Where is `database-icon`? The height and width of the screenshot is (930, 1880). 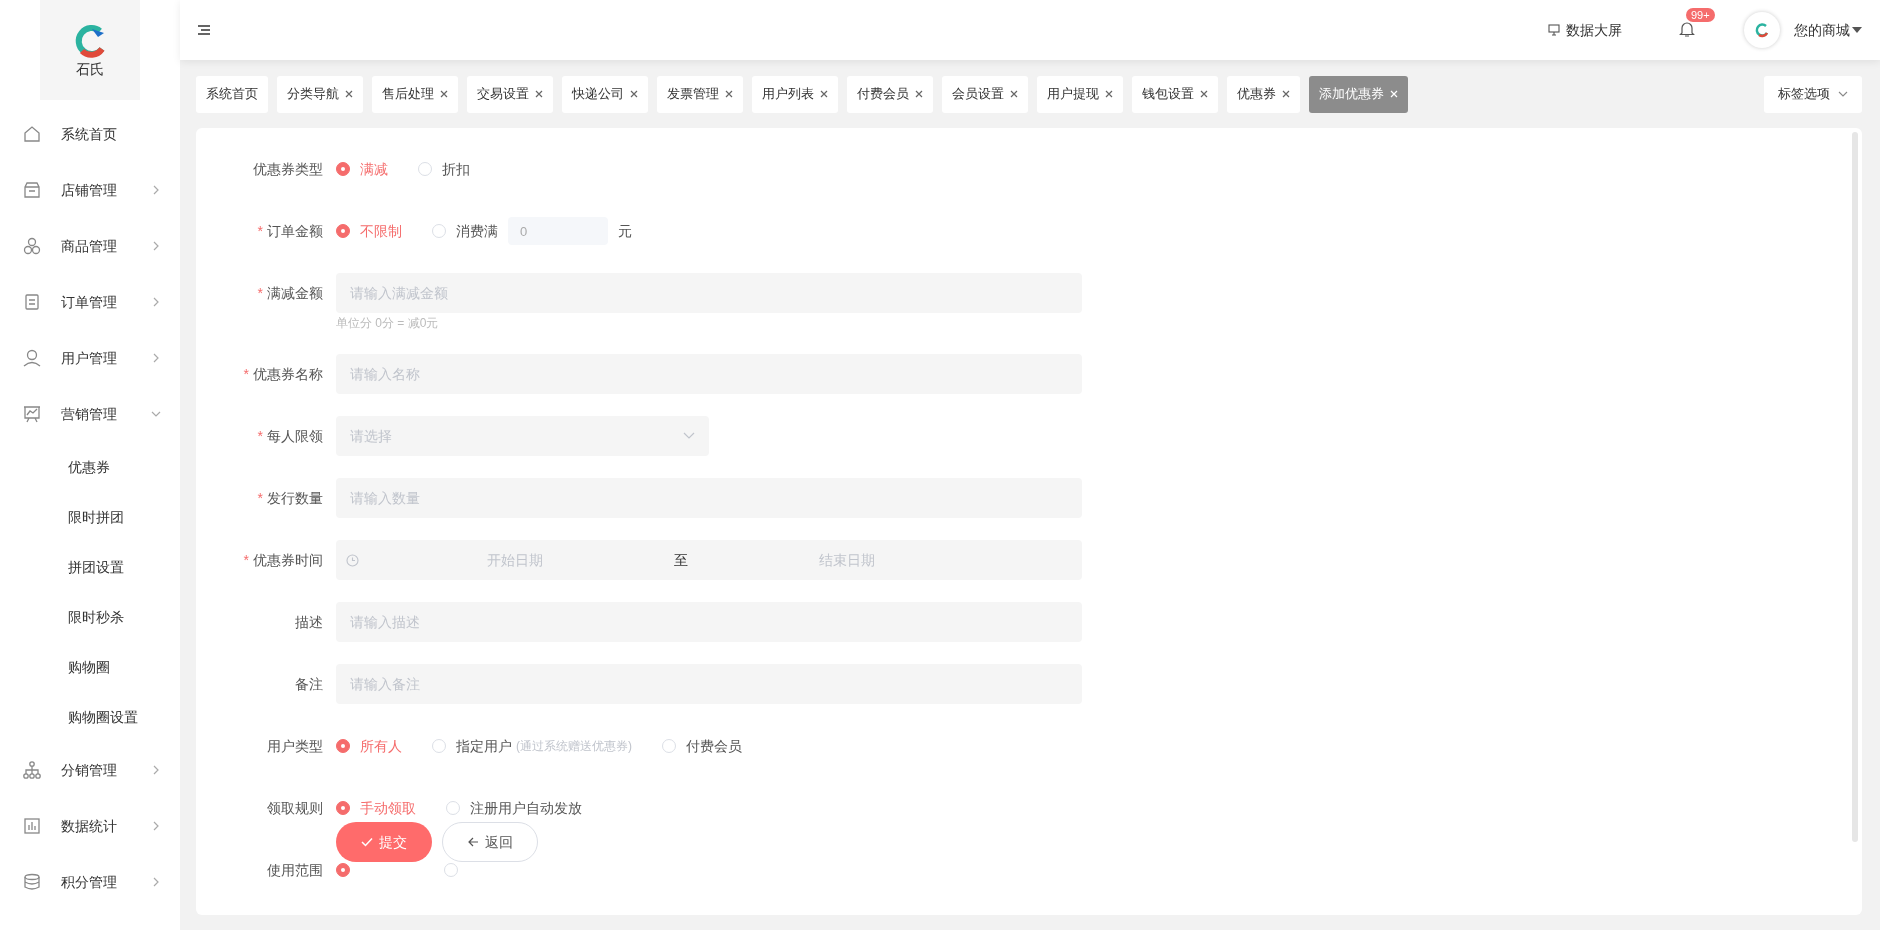
database-icon is located at coordinates (32, 882).